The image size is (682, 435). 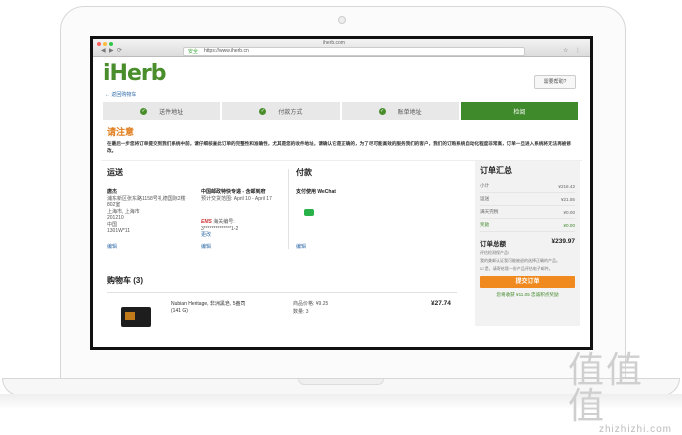 What do you see at coordinates (288, 209) in the screenshot?
I see `column-divider` at bounding box center [288, 209].